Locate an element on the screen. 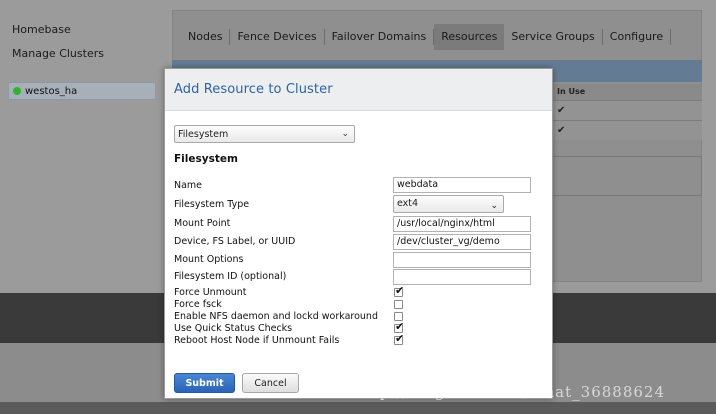  tab-nodes: Nodes is located at coordinates (206, 37).